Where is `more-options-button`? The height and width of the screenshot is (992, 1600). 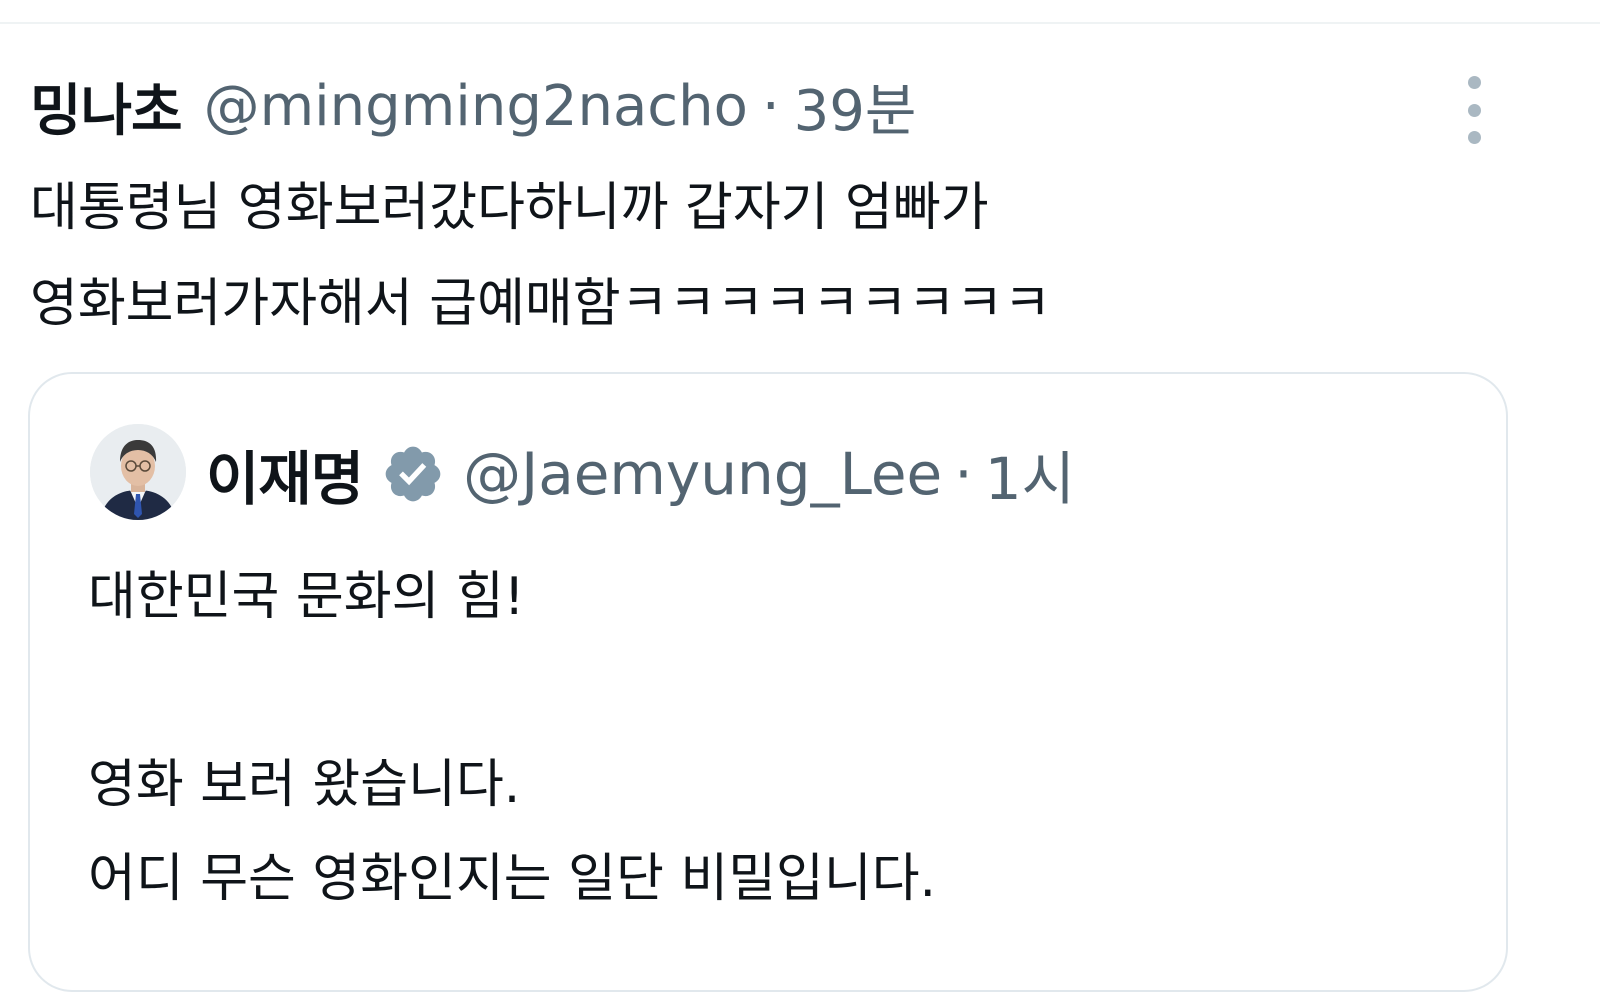 more-options-button is located at coordinates (1474, 110).